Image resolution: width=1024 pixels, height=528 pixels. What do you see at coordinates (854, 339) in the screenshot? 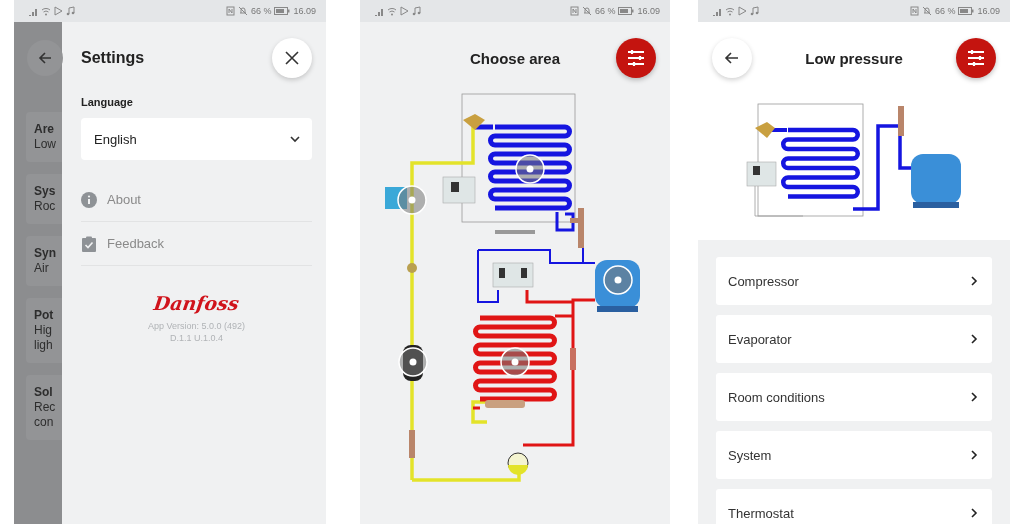
I see `list-item: Evaporator` at bounding box center [854, 339].